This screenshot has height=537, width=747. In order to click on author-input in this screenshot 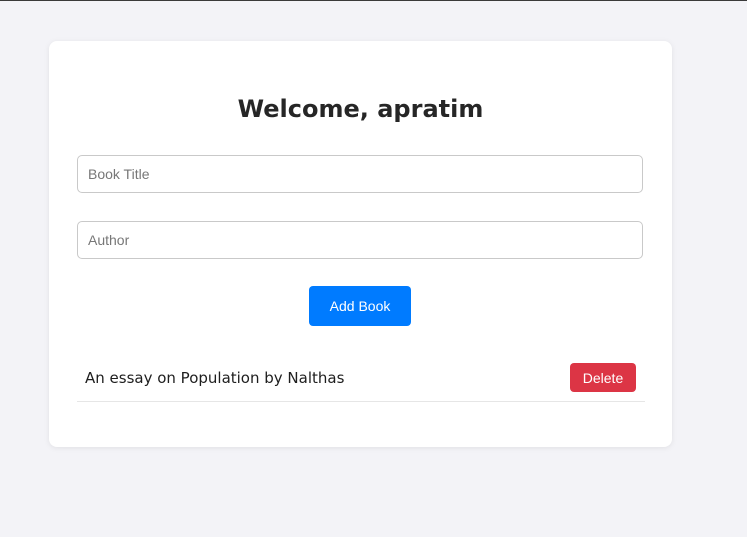, I will do `click(360, 240)`.